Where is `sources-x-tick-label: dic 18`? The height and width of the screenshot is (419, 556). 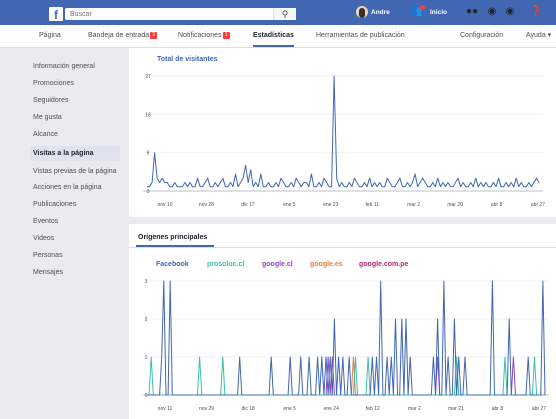
sources-x-tick-label: dic 18 is located at coordinates (248, 409).